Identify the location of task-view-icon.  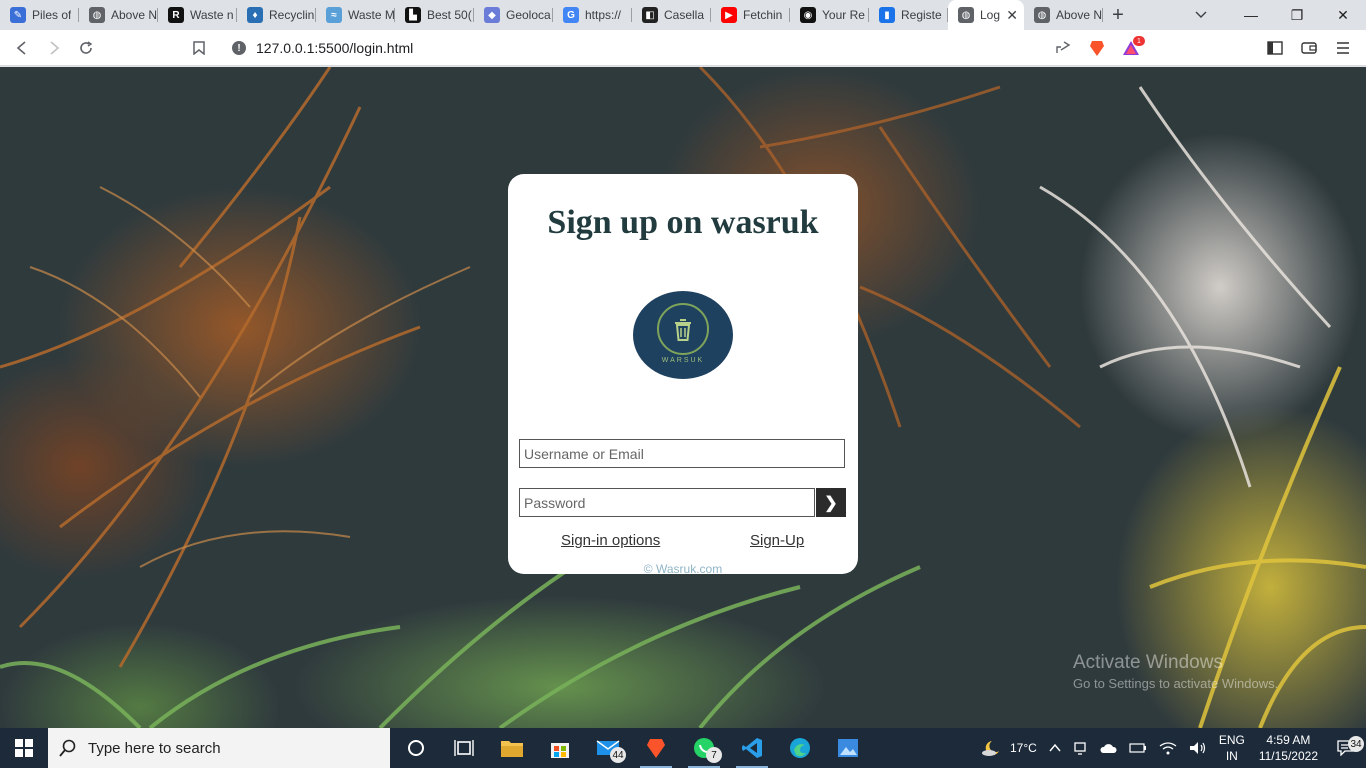
(464, 748).